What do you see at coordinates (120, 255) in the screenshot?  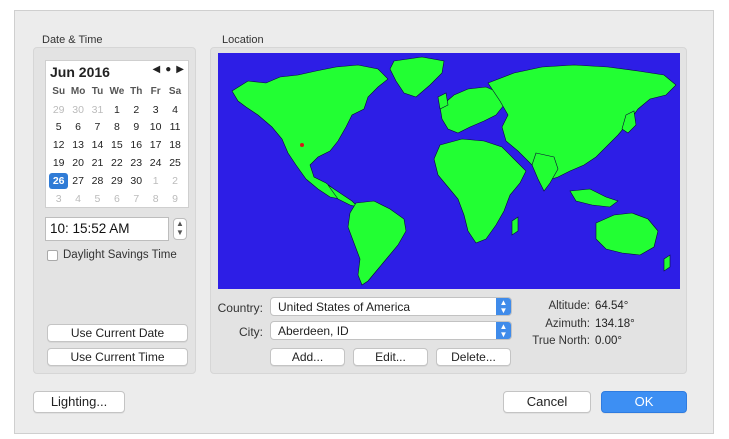 I see `daylight-savings-label: Daylight Savings Time` at bounding box center [120, 255].